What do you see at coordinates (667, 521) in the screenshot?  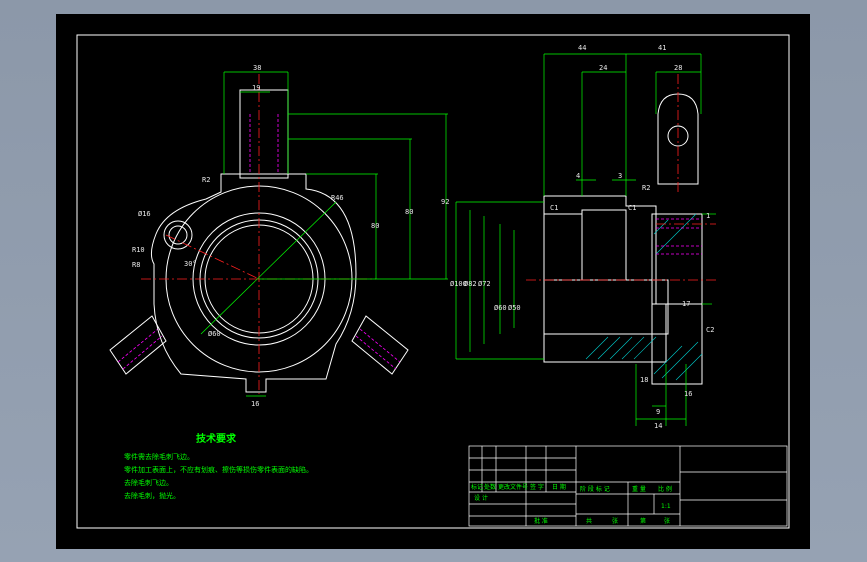 I see `tb-sheet: 张` at bounding box center [667, 521].